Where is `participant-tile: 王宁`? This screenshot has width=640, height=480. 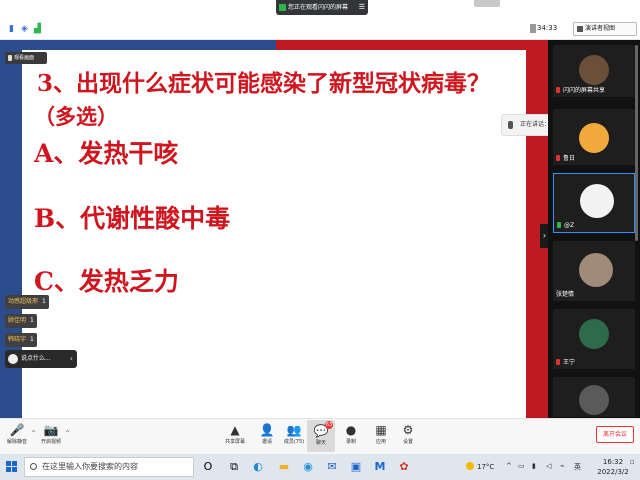 participant-tile: 王宁 is located at coordinates (594, 339).